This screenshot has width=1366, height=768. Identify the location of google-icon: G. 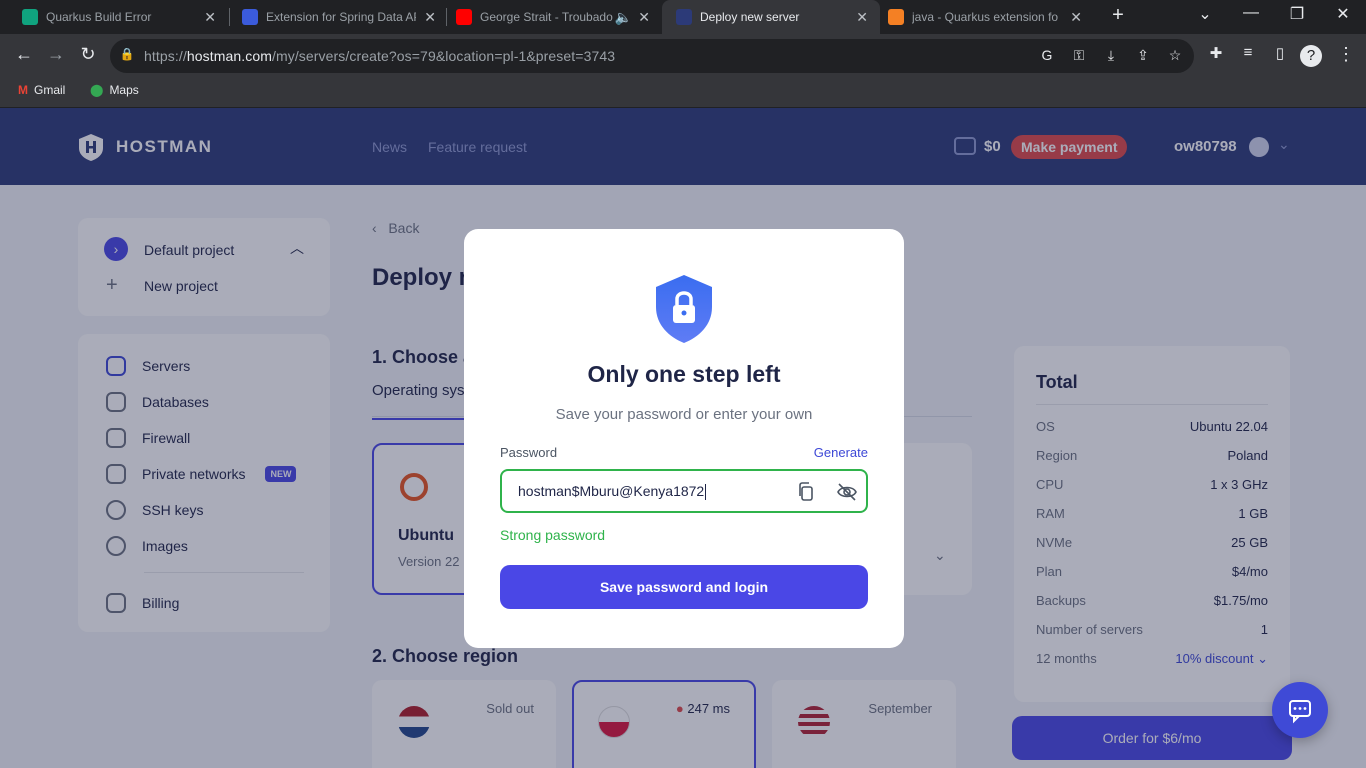
(1047, 56).